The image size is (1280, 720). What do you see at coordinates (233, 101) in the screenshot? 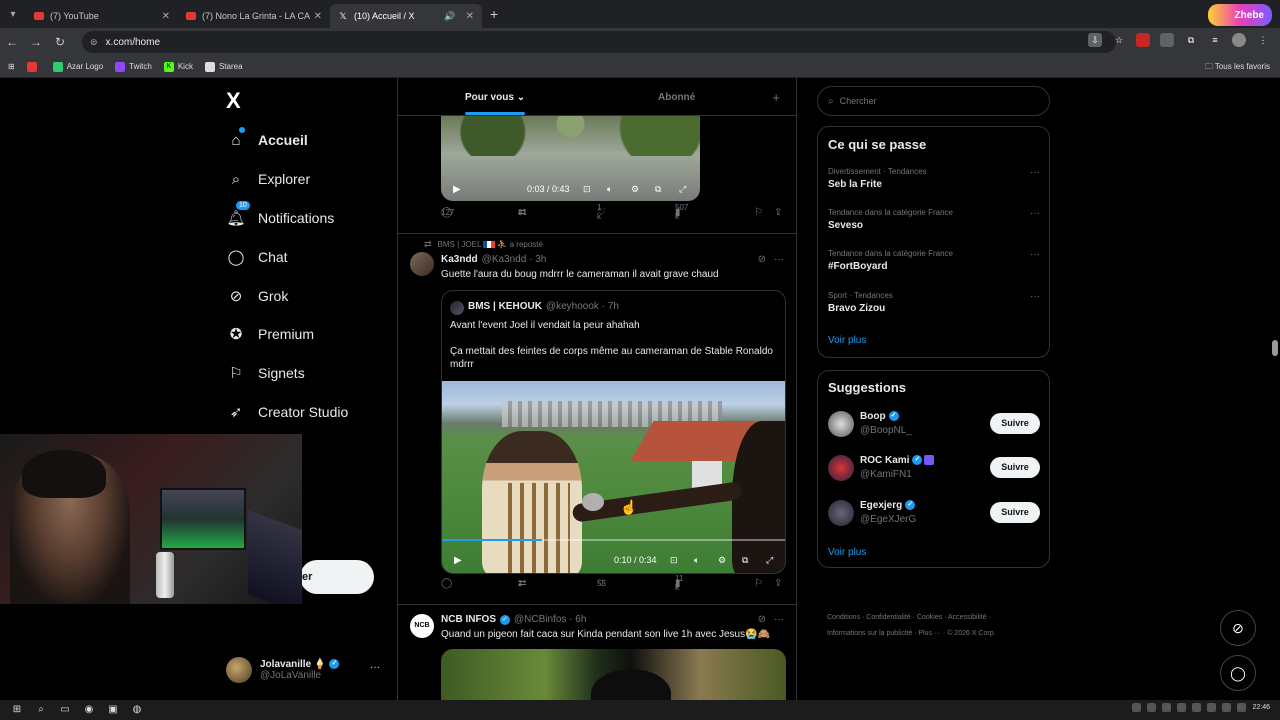
I see `x-logo: X` at bounding box center [233, 101].